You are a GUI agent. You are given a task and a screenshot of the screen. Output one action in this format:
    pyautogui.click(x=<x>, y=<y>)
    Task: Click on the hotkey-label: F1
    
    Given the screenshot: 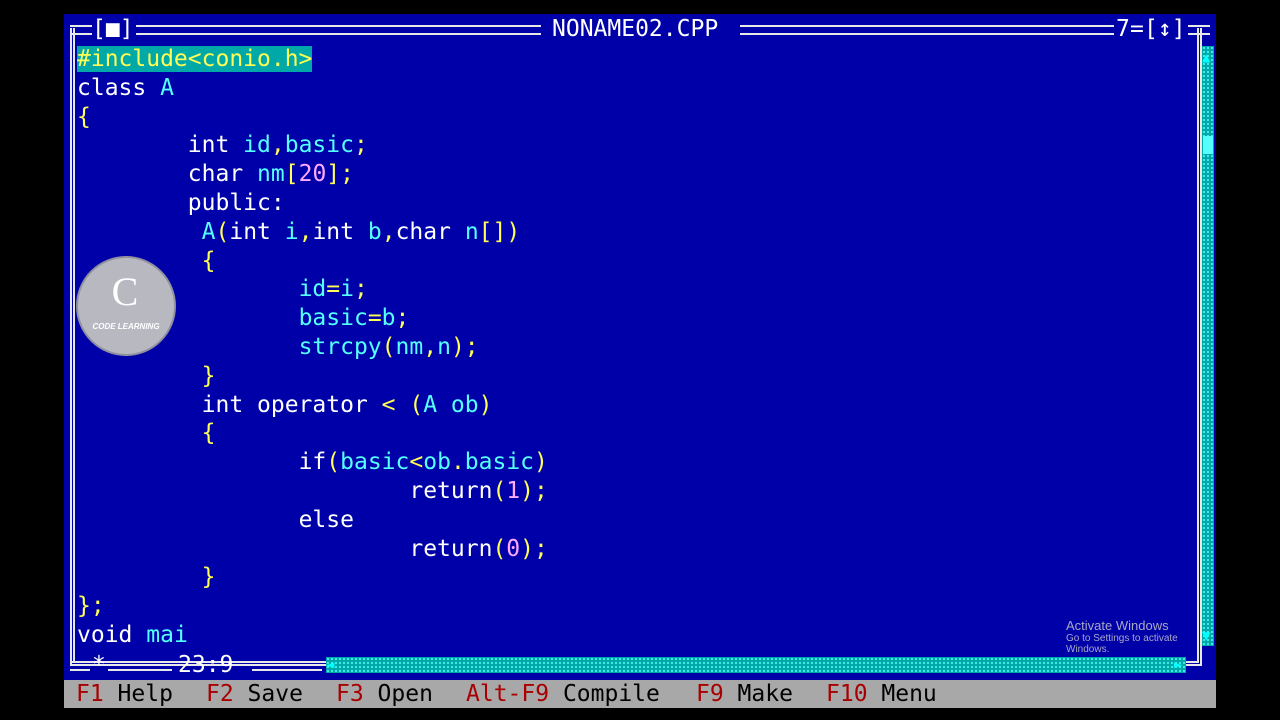 What is the action you would take?
    pyautogui.click(x=90, y=694)
    